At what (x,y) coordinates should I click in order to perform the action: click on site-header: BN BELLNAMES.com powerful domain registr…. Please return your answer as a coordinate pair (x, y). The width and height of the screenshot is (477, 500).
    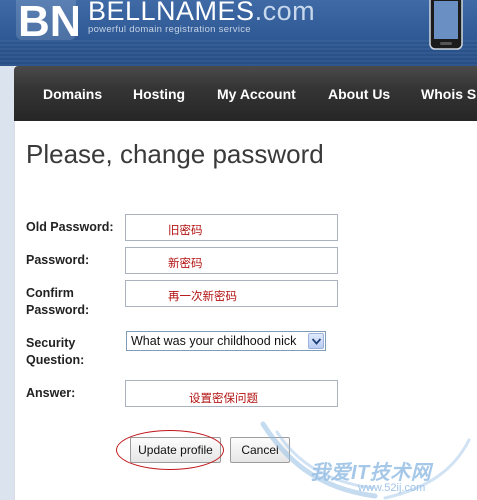
    Looking at the image, I should click on (238, 33).